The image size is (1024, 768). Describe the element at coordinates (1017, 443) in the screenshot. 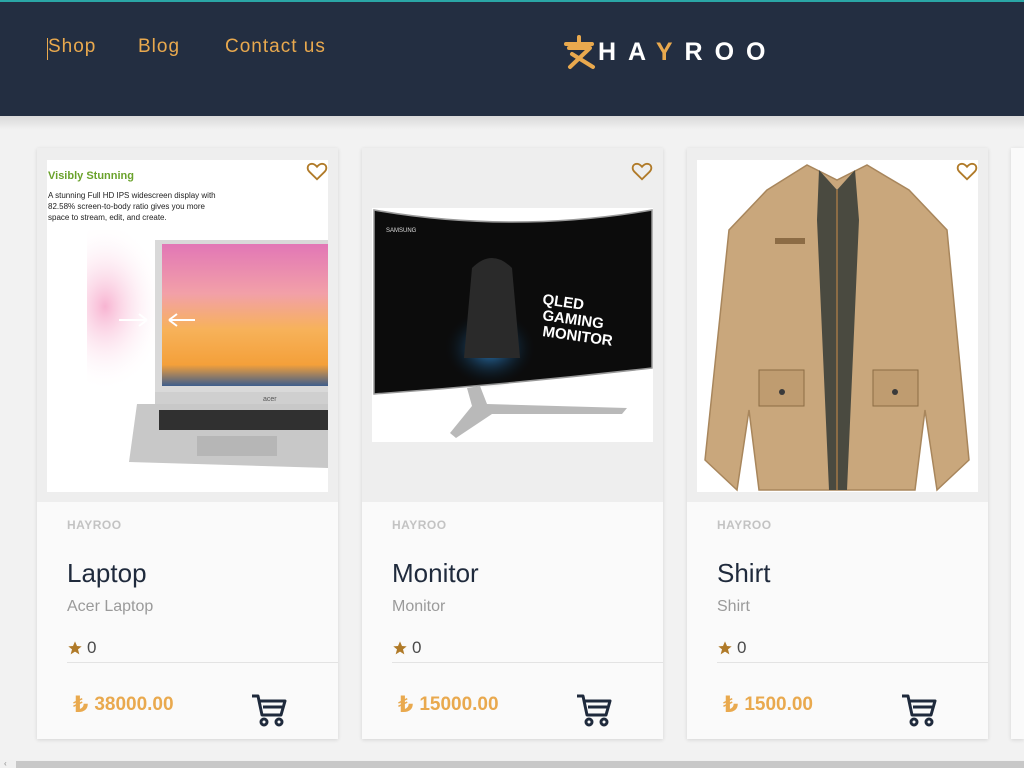

I see `product-card-partial` at that location.